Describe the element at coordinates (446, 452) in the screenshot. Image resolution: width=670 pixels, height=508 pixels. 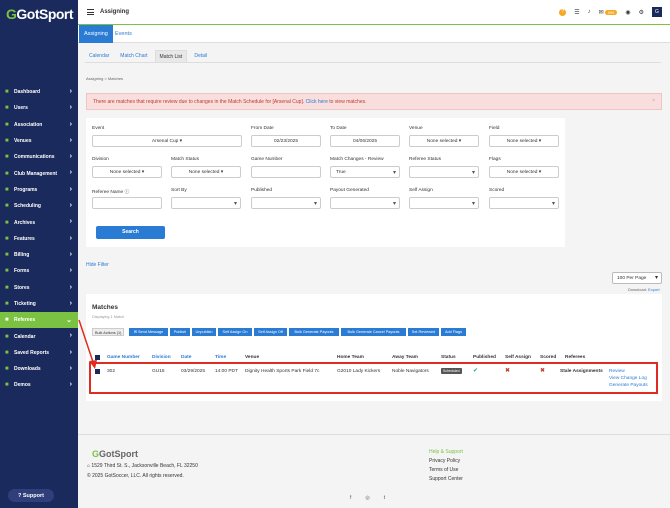
I see `help-support-link: Help & Support` at that location.